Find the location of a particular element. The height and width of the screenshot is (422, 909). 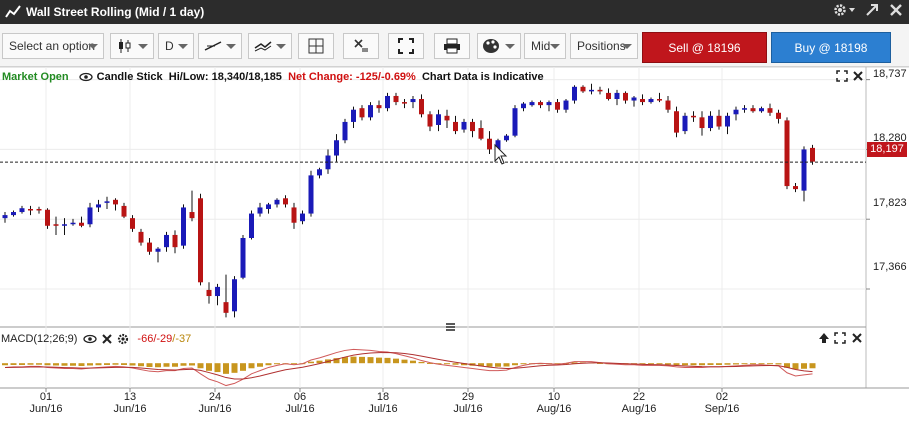

window-title-bar: Wall Street Rolling (Mid / 1 day) is located at coordinates (454, 12).